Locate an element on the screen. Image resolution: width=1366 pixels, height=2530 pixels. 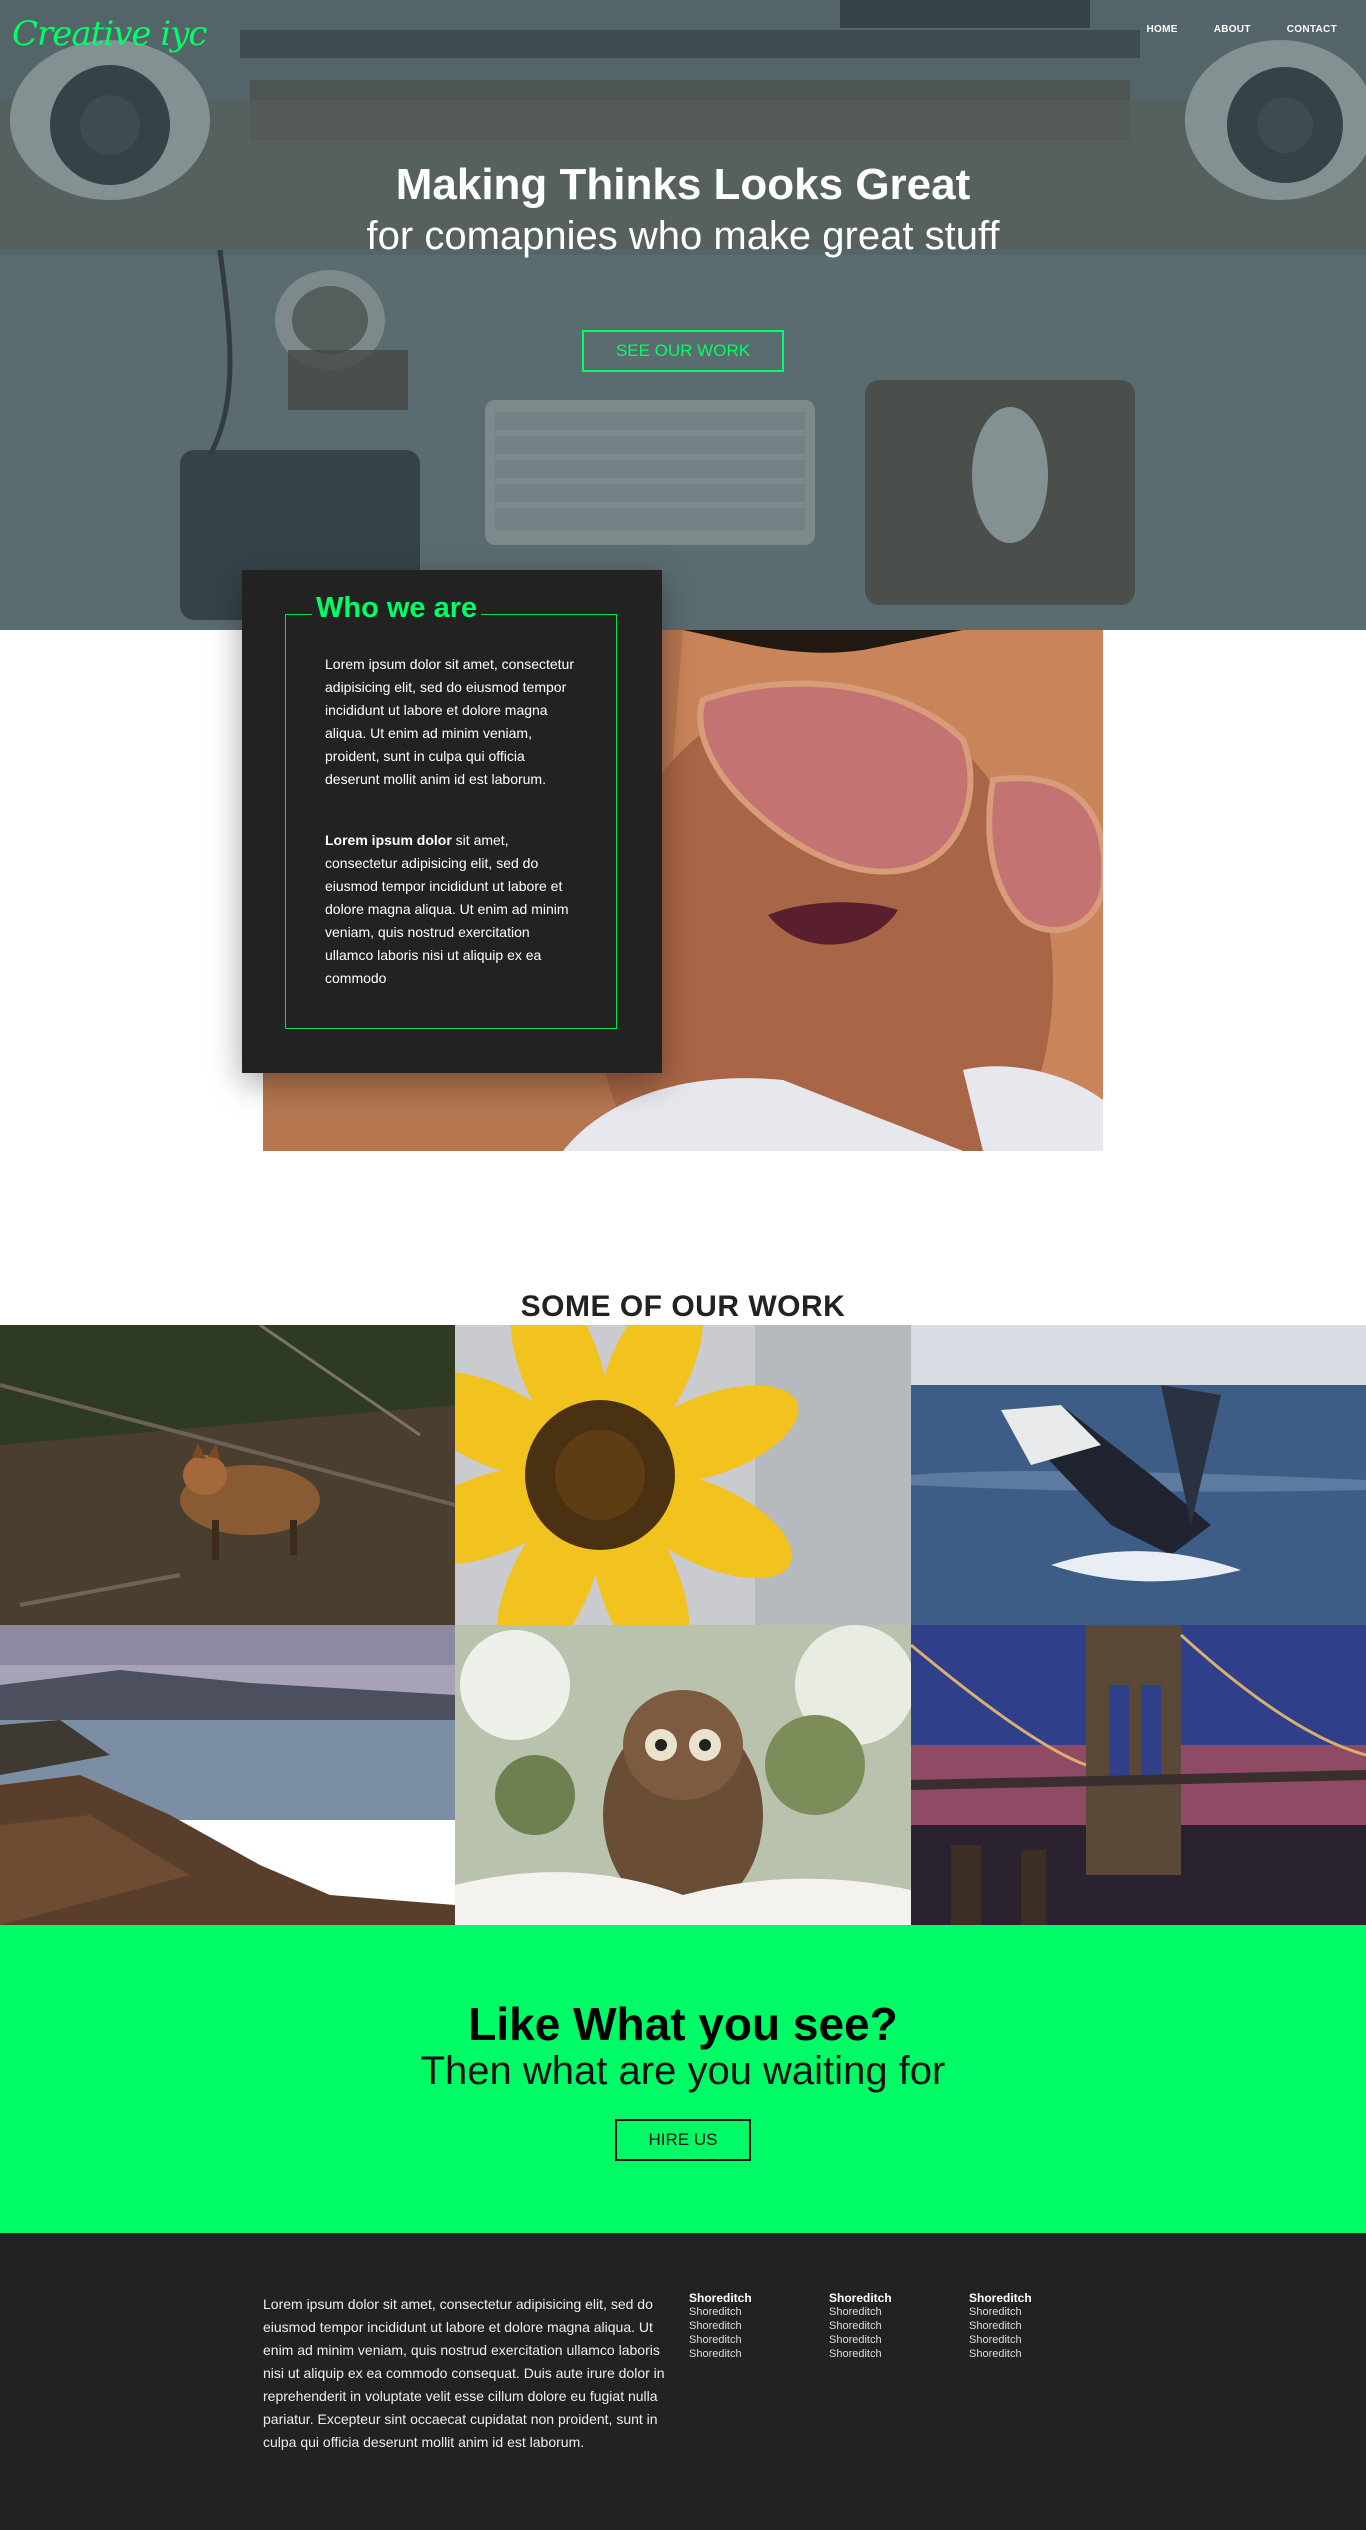
fox-photo is located at coordinates (227, 1475).